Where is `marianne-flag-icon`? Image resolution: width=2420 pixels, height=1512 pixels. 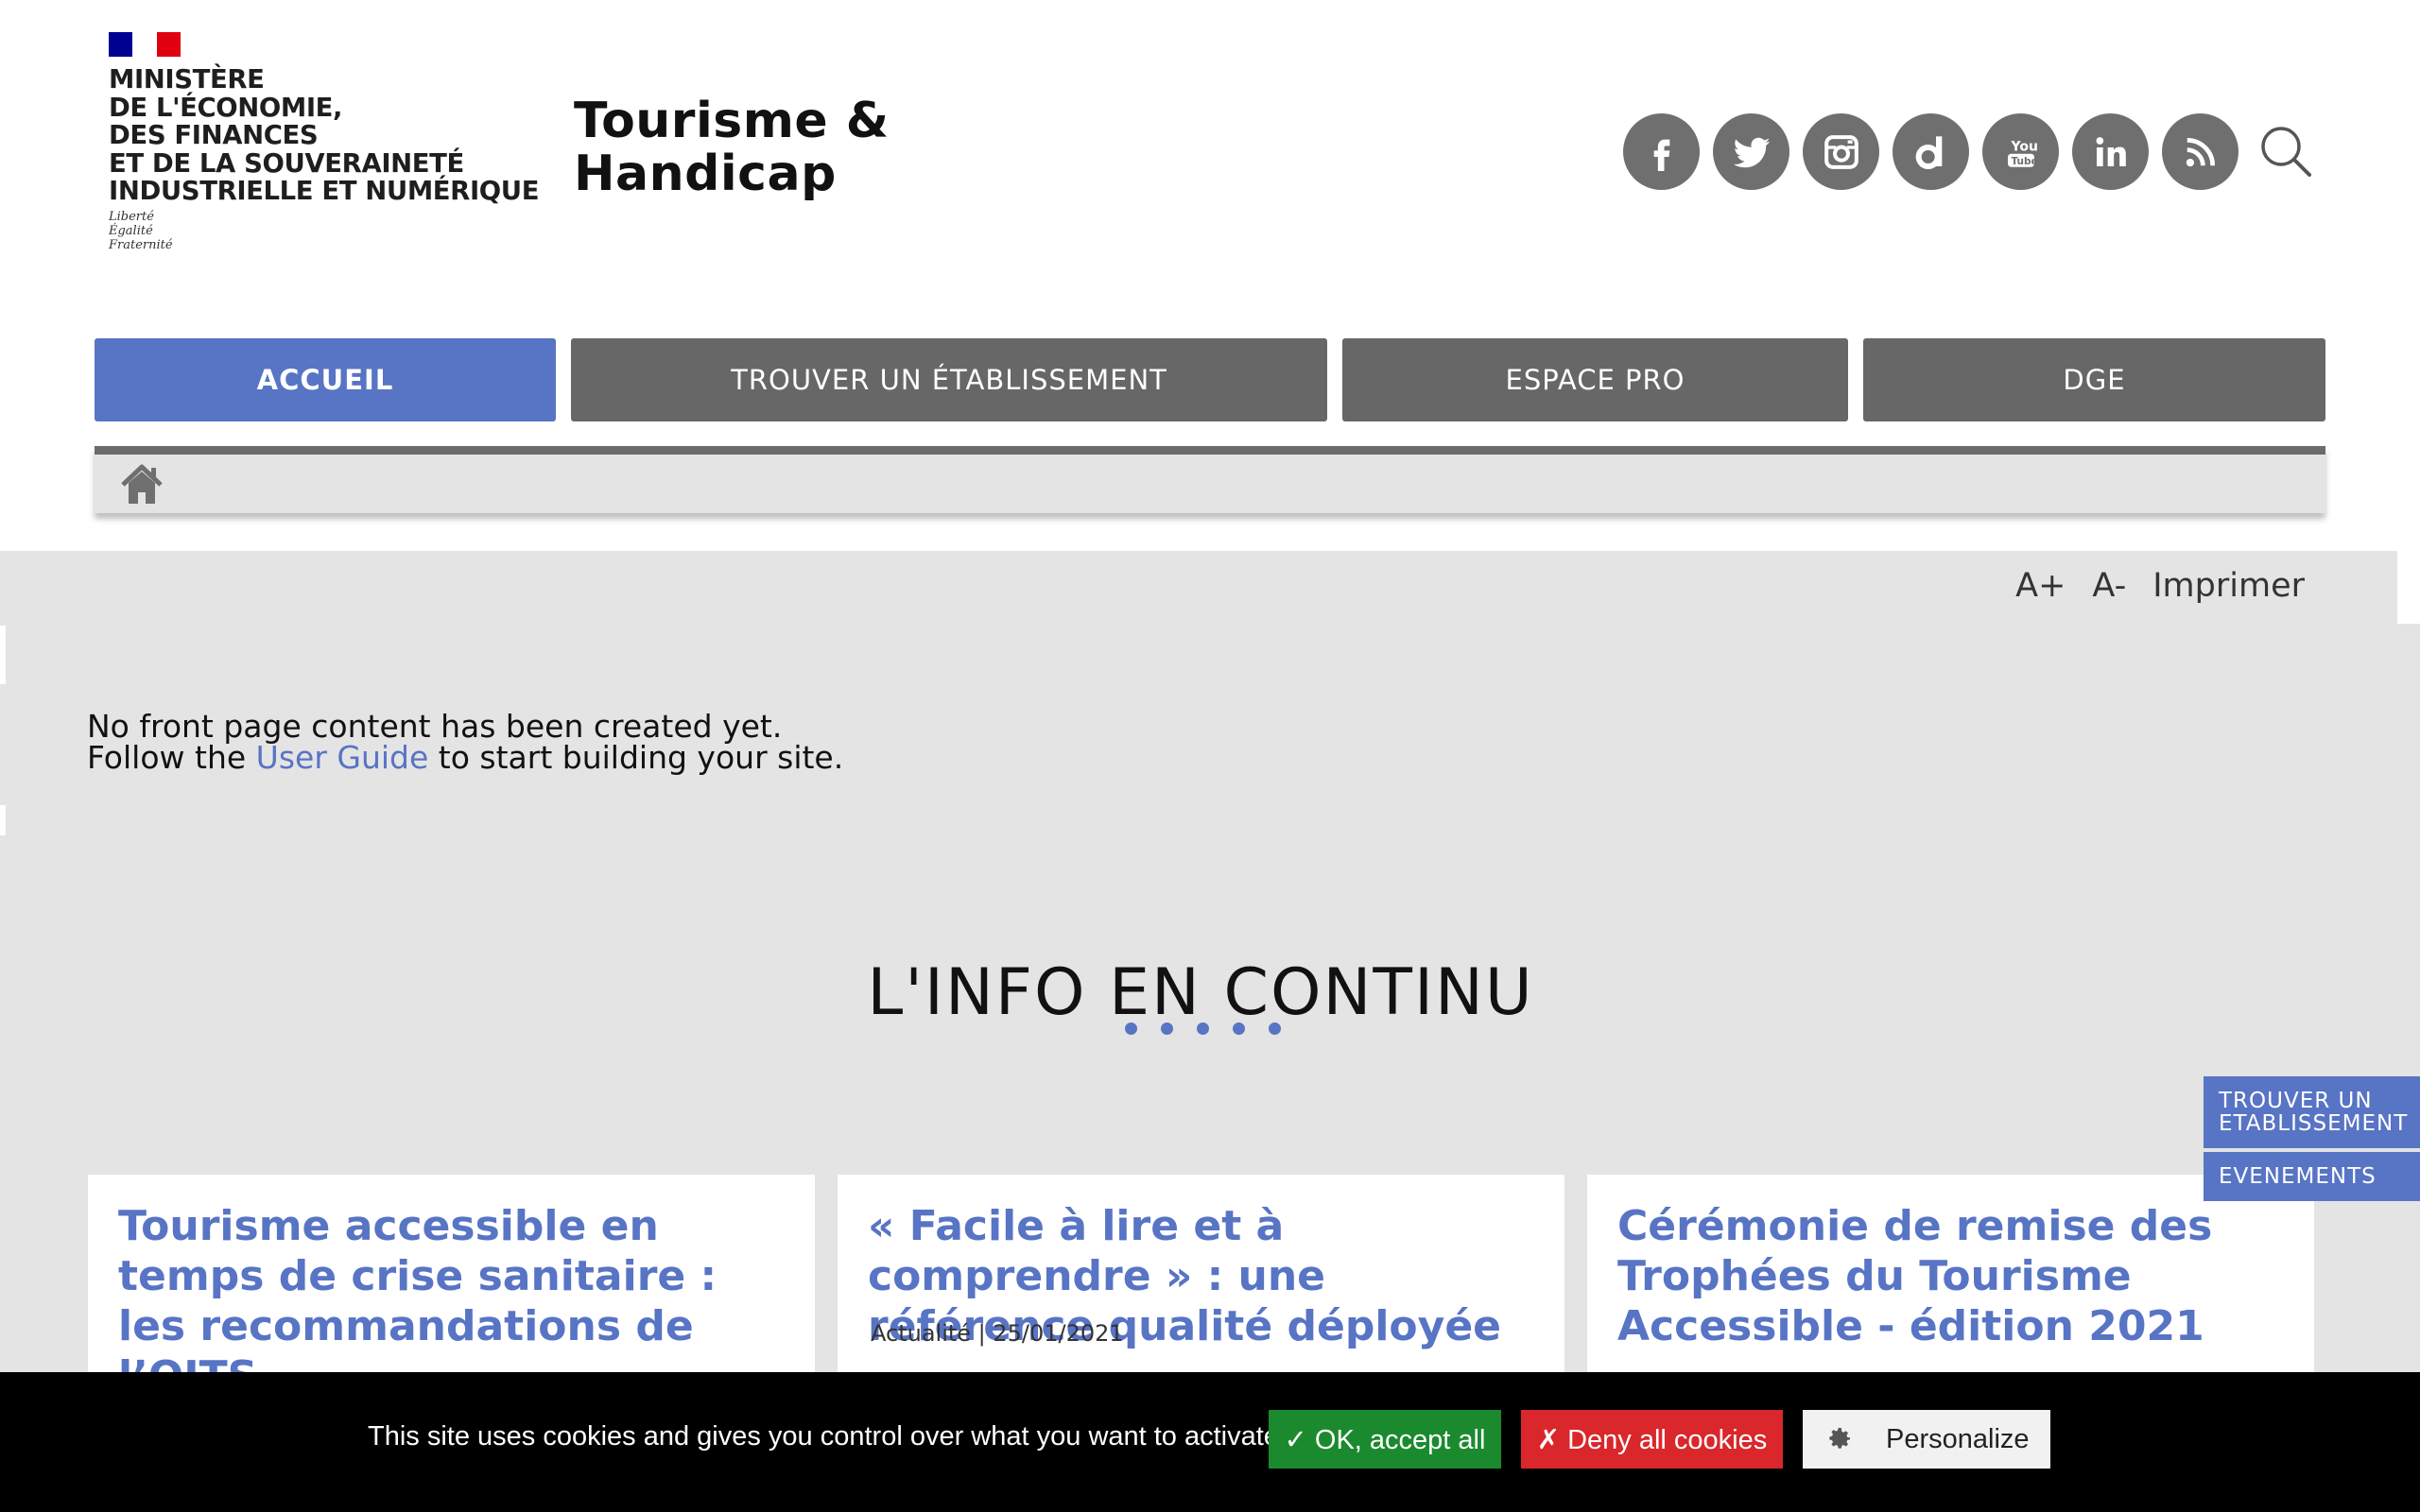
marianne-flag-icon is located at coordinates (145, 44).